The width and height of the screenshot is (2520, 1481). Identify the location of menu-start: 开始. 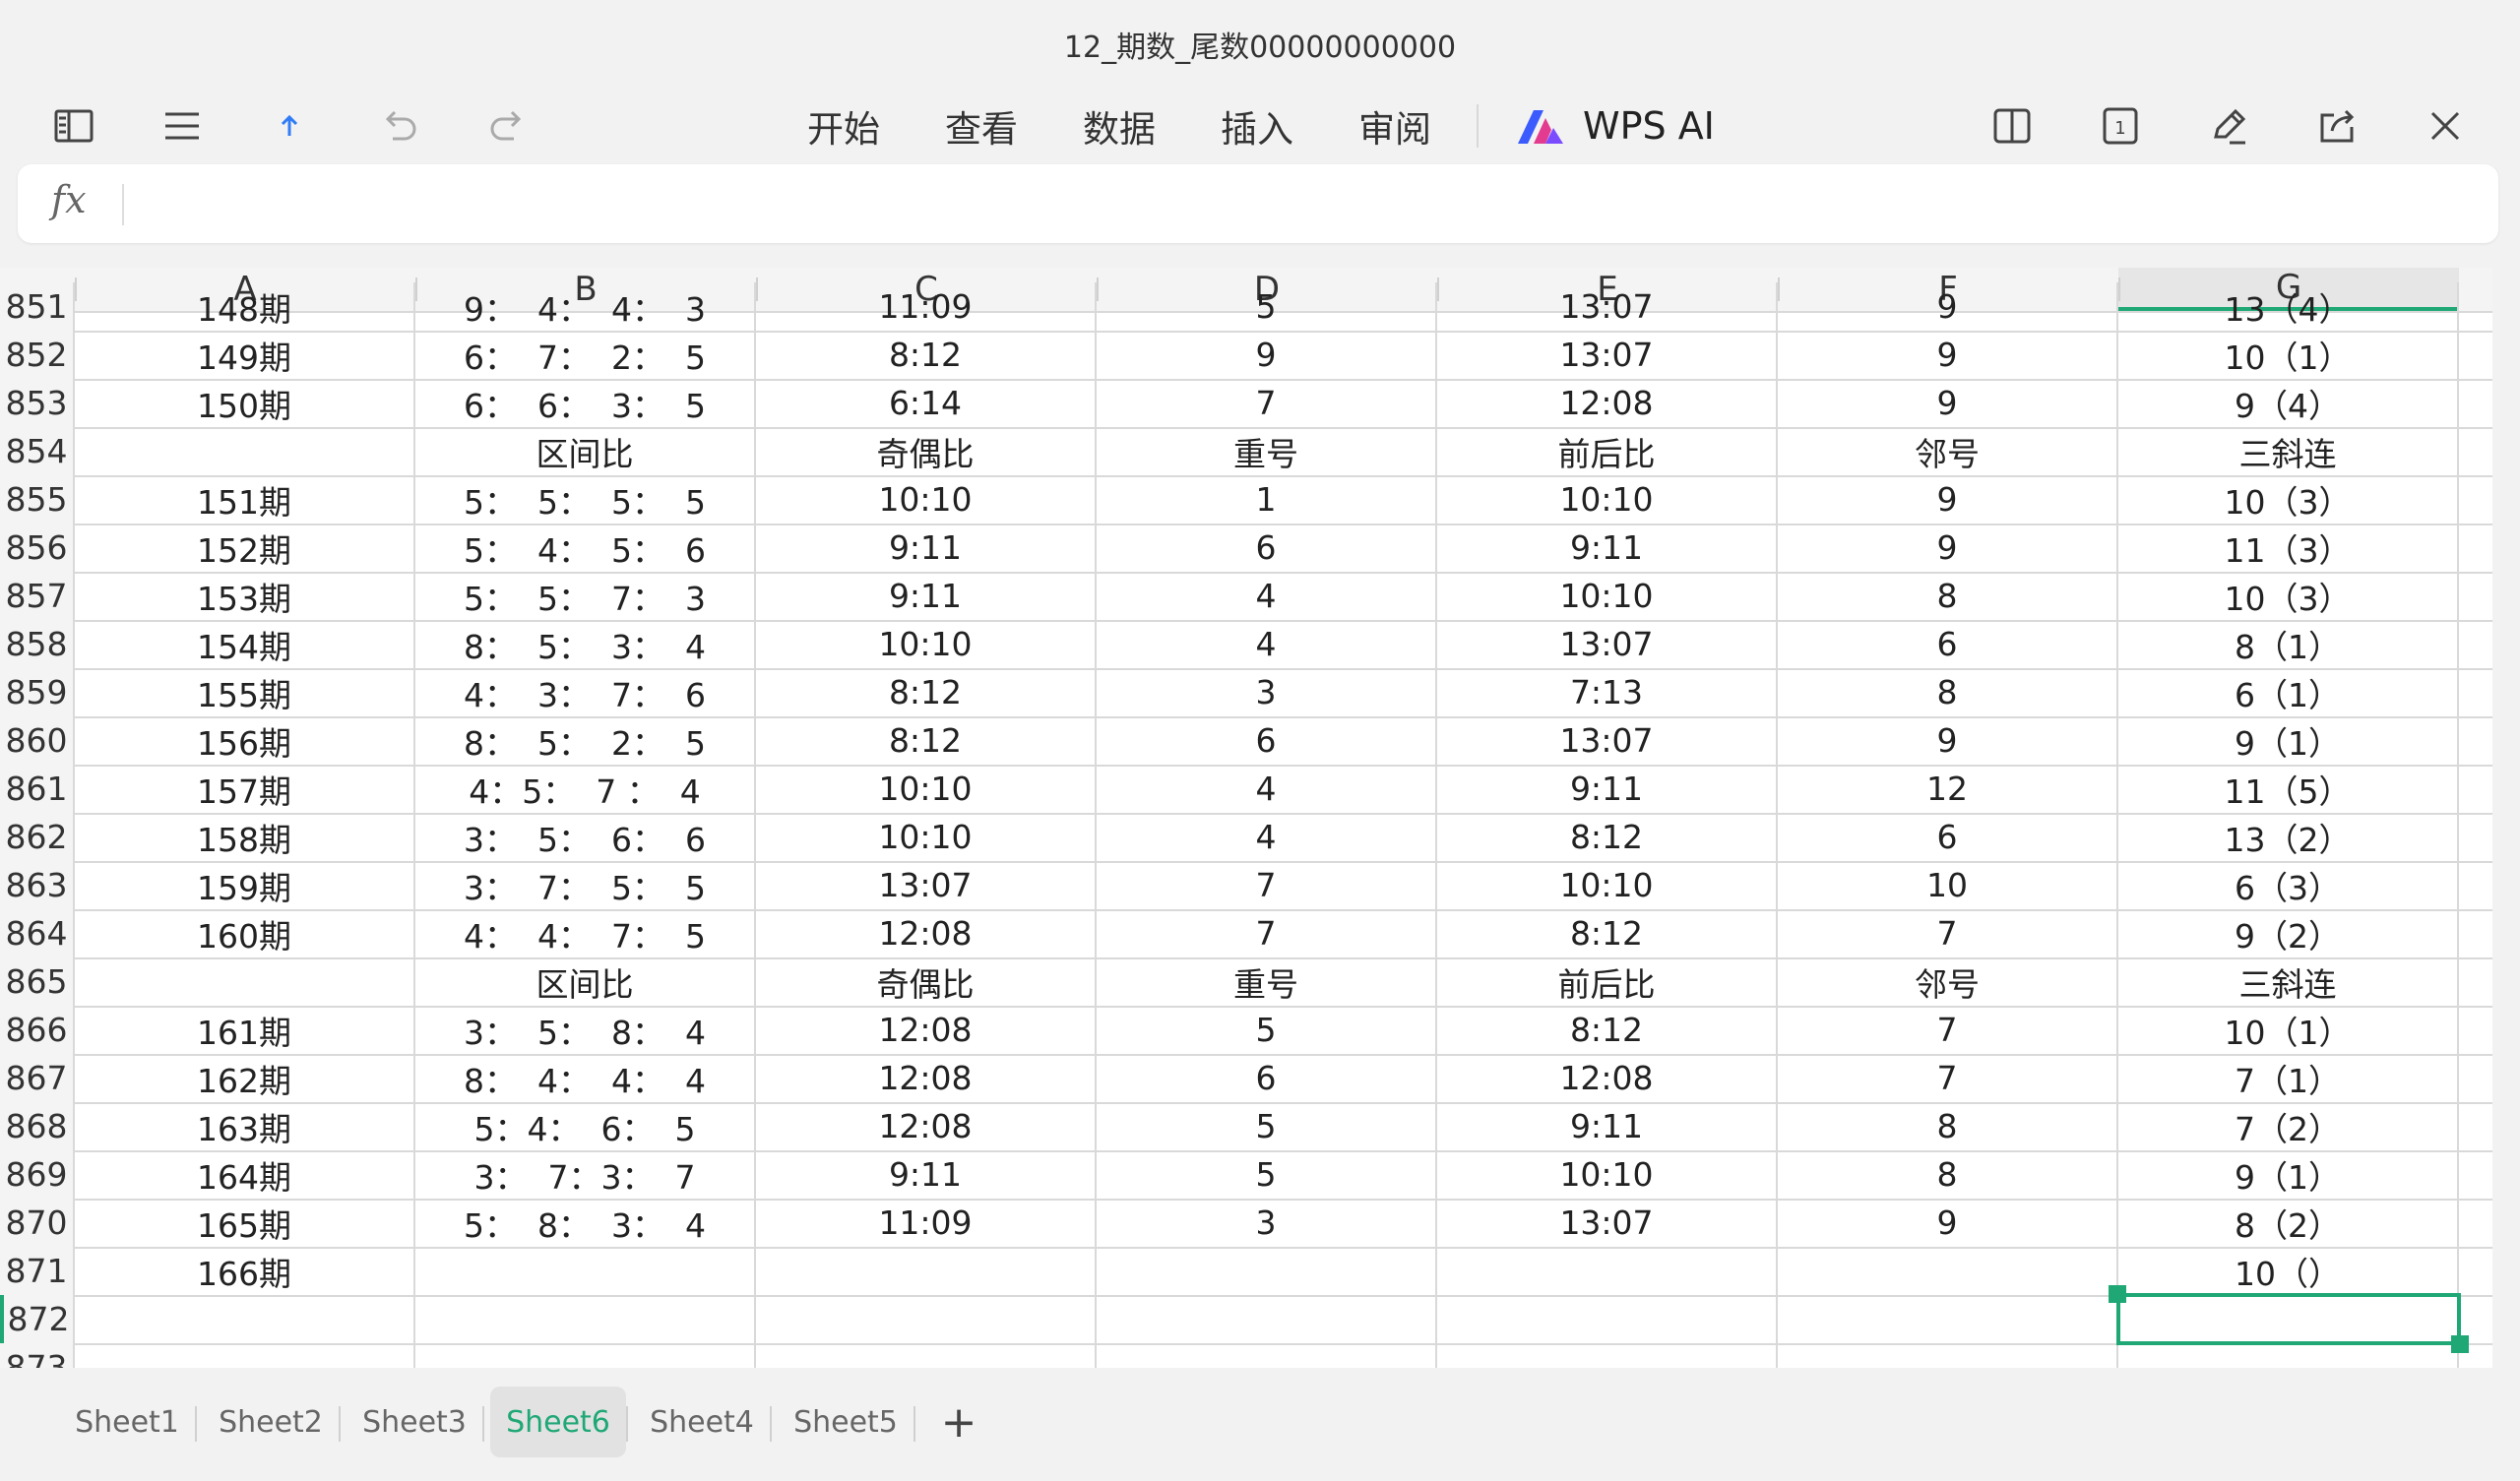
(843, 125).